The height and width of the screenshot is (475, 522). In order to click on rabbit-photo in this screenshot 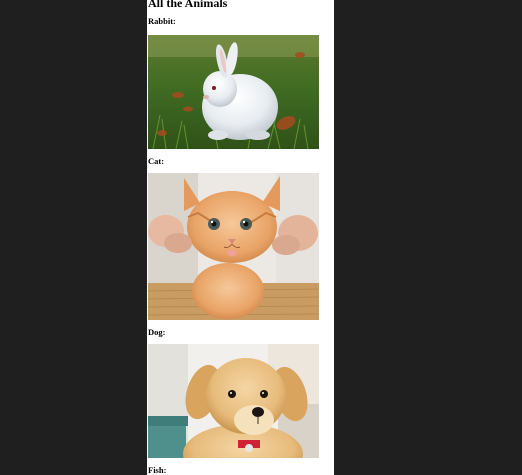, I will do `click(233, 92)`.